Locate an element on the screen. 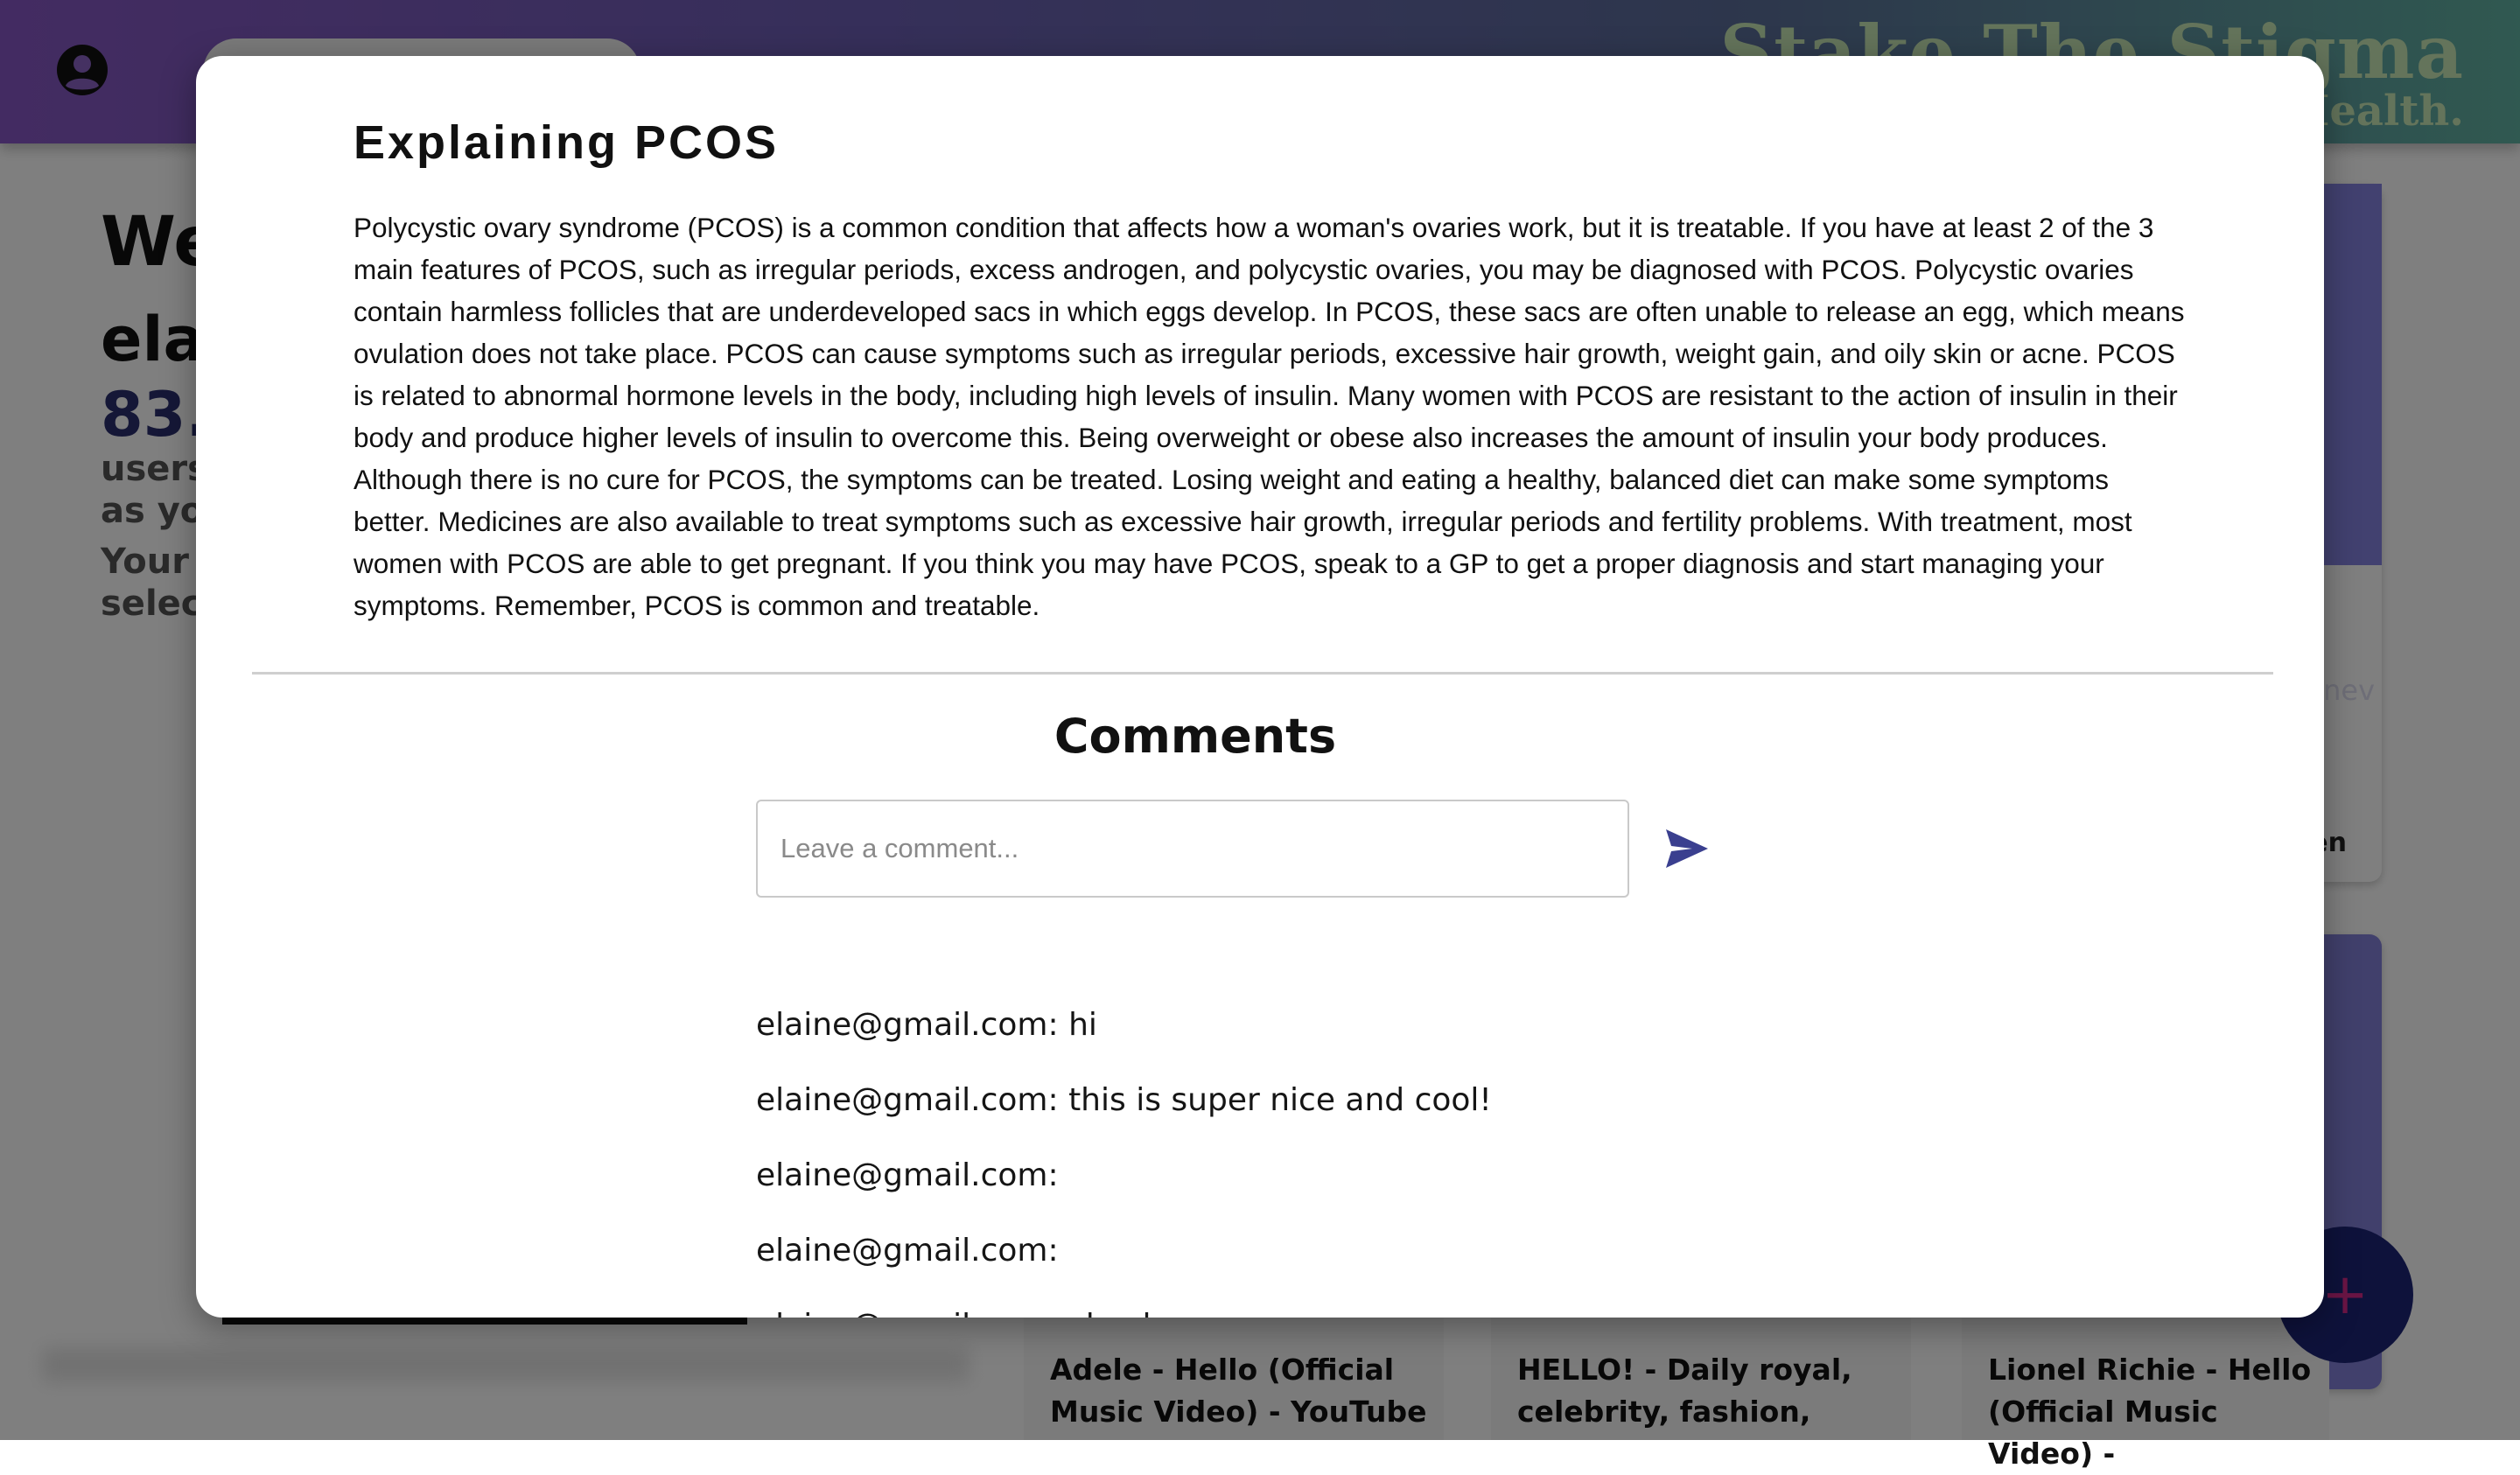  send-icon is located at coordinates (1687, 848).